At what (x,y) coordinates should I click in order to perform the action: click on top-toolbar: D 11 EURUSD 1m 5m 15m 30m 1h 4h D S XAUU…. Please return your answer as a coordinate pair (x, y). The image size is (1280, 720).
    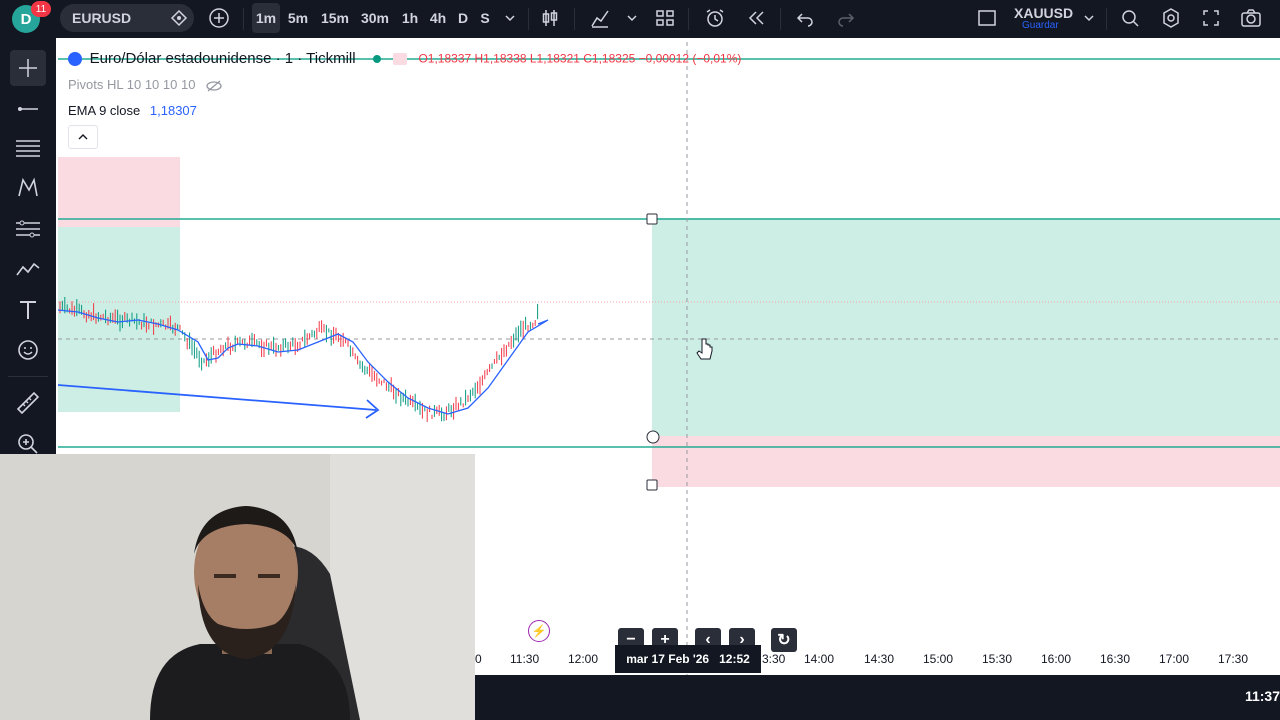
    Looking at the image, I should click on (640, 19).